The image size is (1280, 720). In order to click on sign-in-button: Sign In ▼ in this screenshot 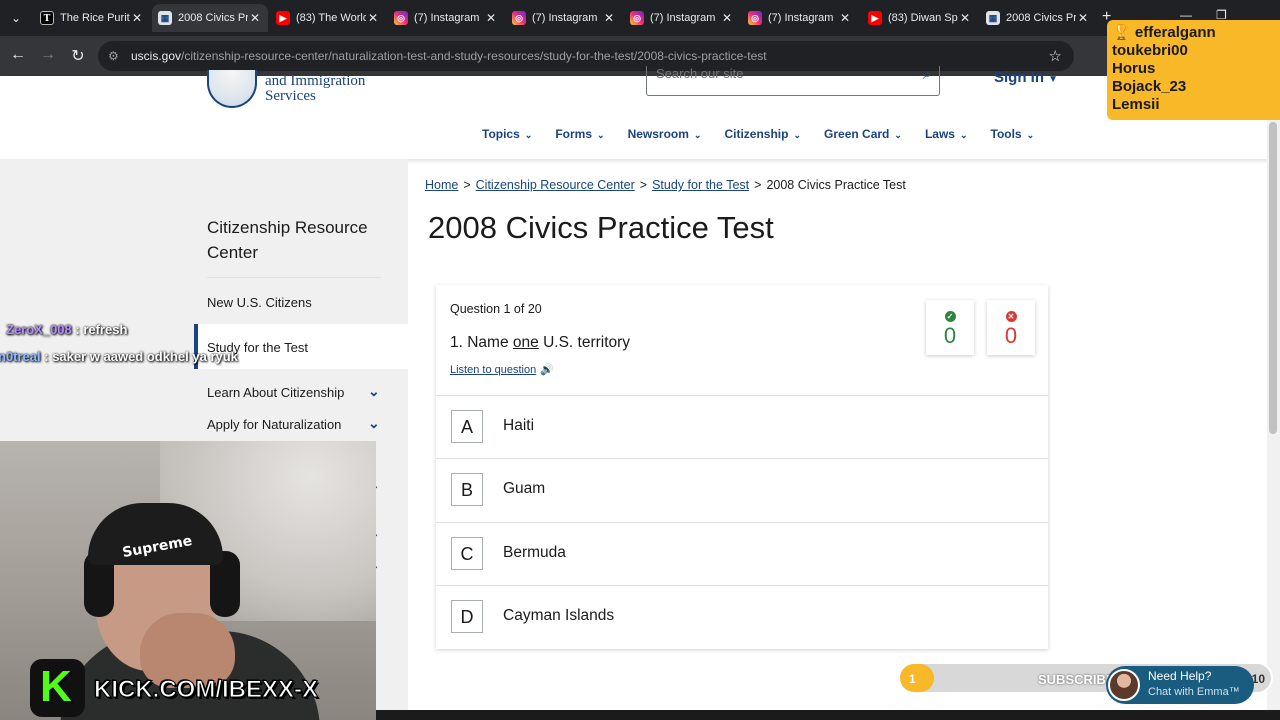, I will do `click(1026, 77)`.